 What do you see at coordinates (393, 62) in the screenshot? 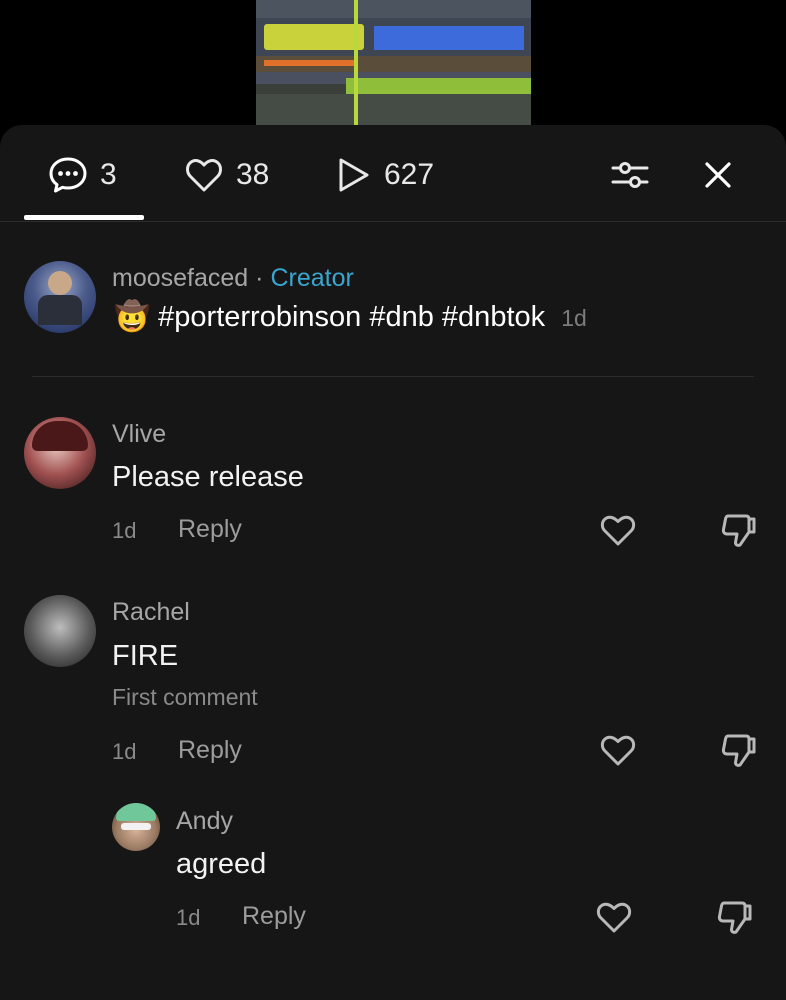
I see `video-preview` at bounding box center [393, 62].